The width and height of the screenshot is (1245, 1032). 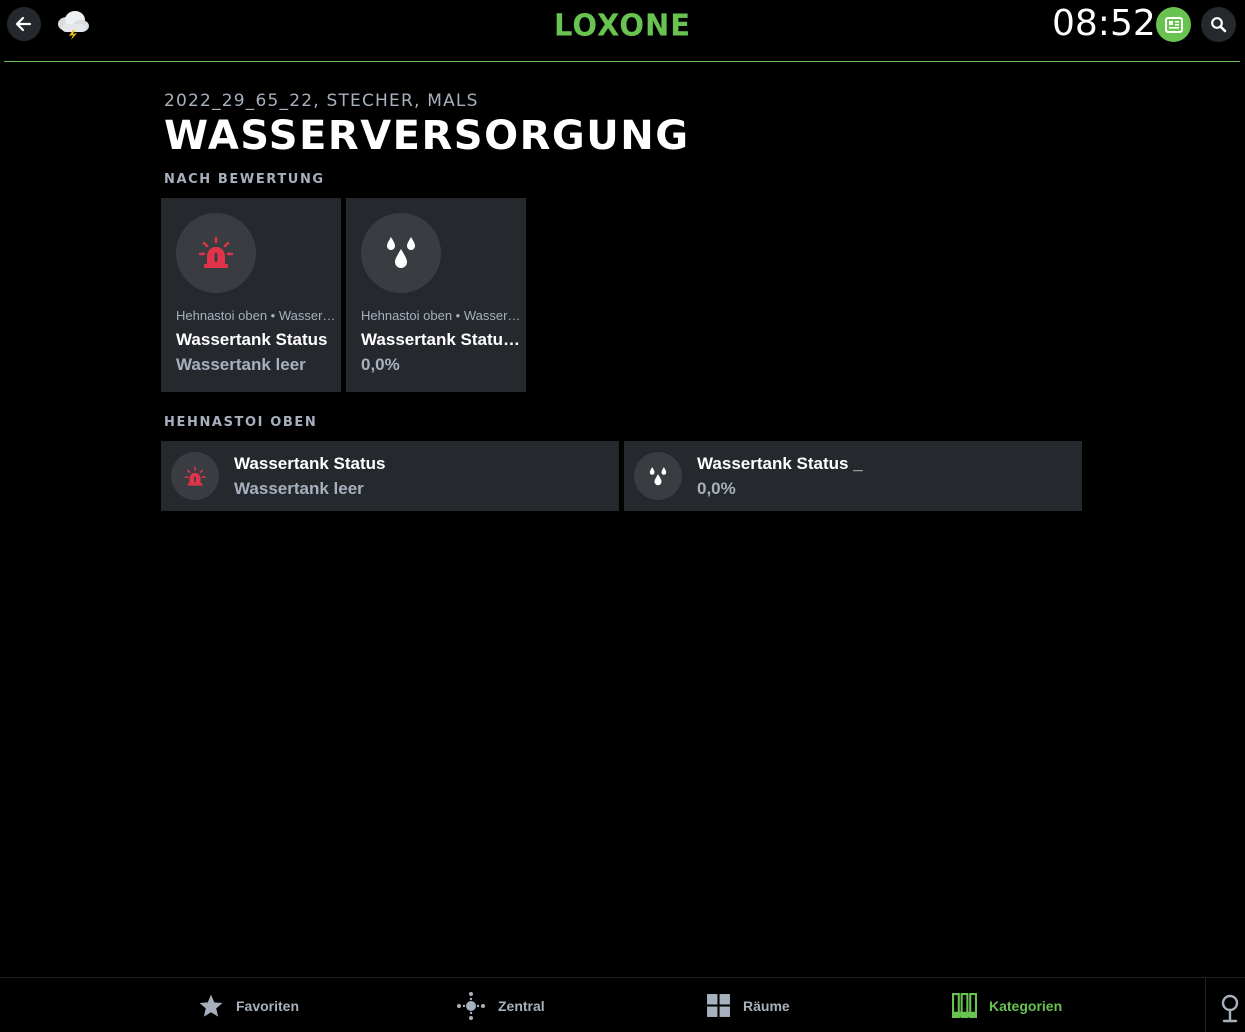 What do you see at coordinates (441, 339) in the screenshot?
I see `tile-name: Wassertank Status _` at bounding box center [441, 339].